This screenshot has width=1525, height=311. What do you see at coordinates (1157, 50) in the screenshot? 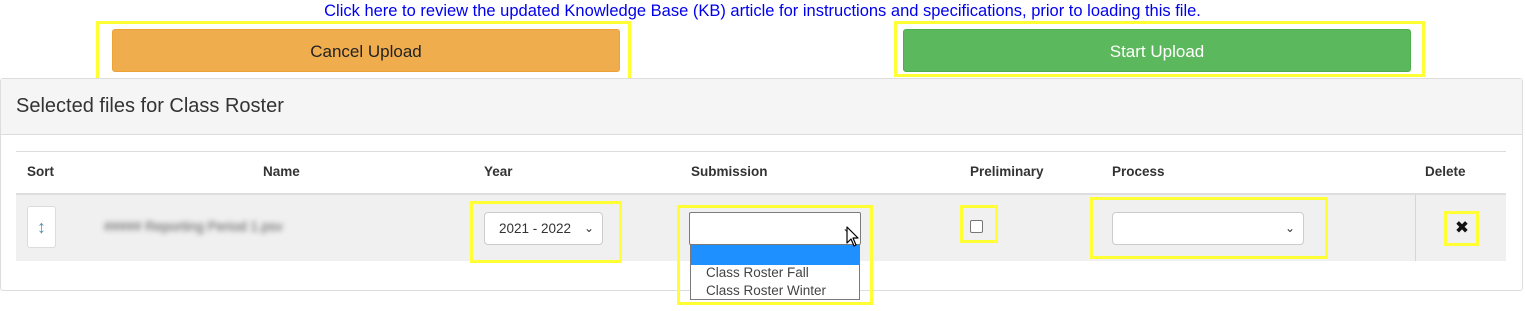
I see `start-upload-button: Start Upload` at bounding box center [1157, 50].